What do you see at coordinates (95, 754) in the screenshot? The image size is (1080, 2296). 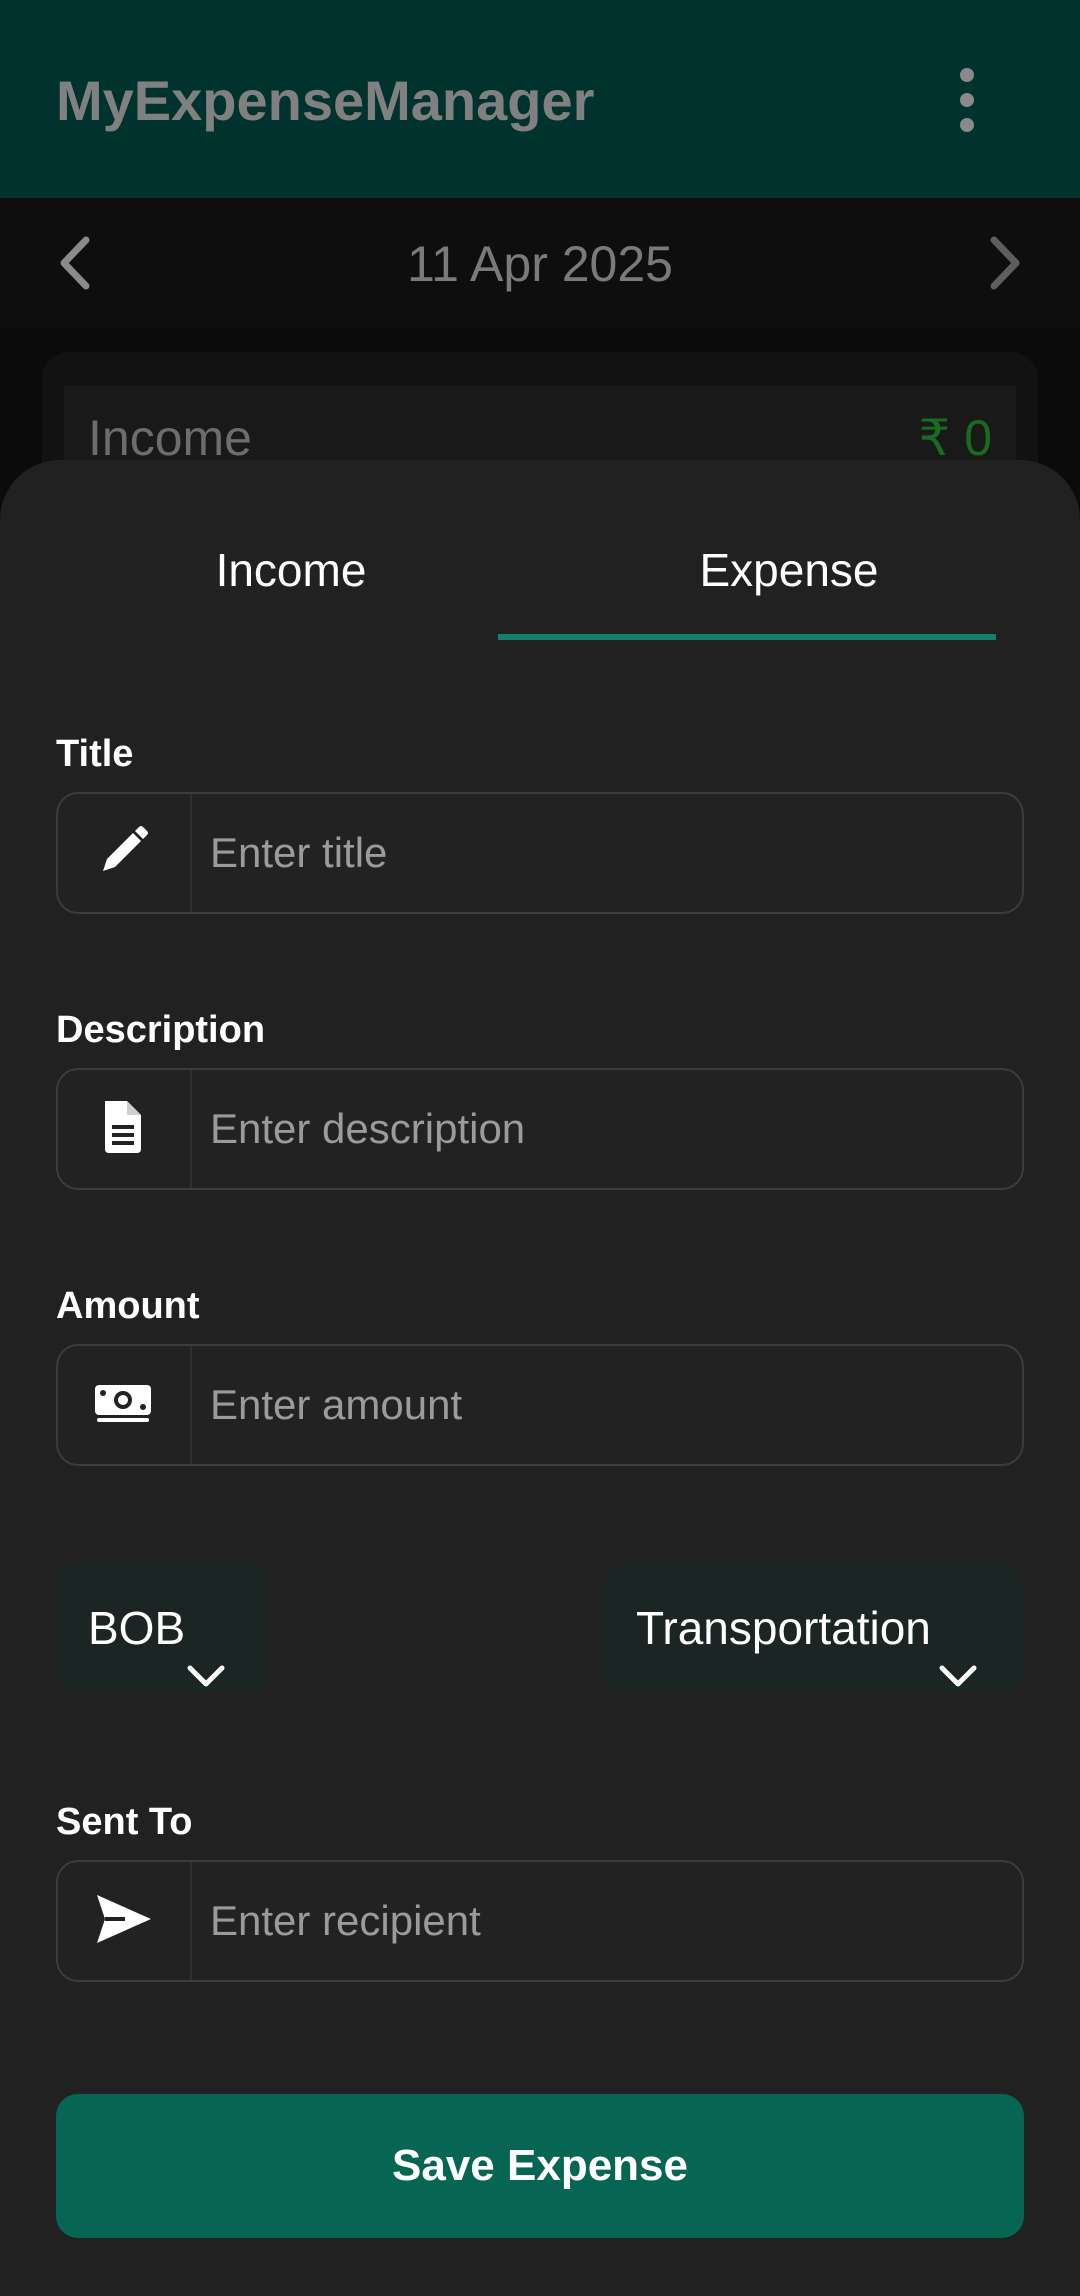 I see `title-label: Title` at bounding box center [95, 754].